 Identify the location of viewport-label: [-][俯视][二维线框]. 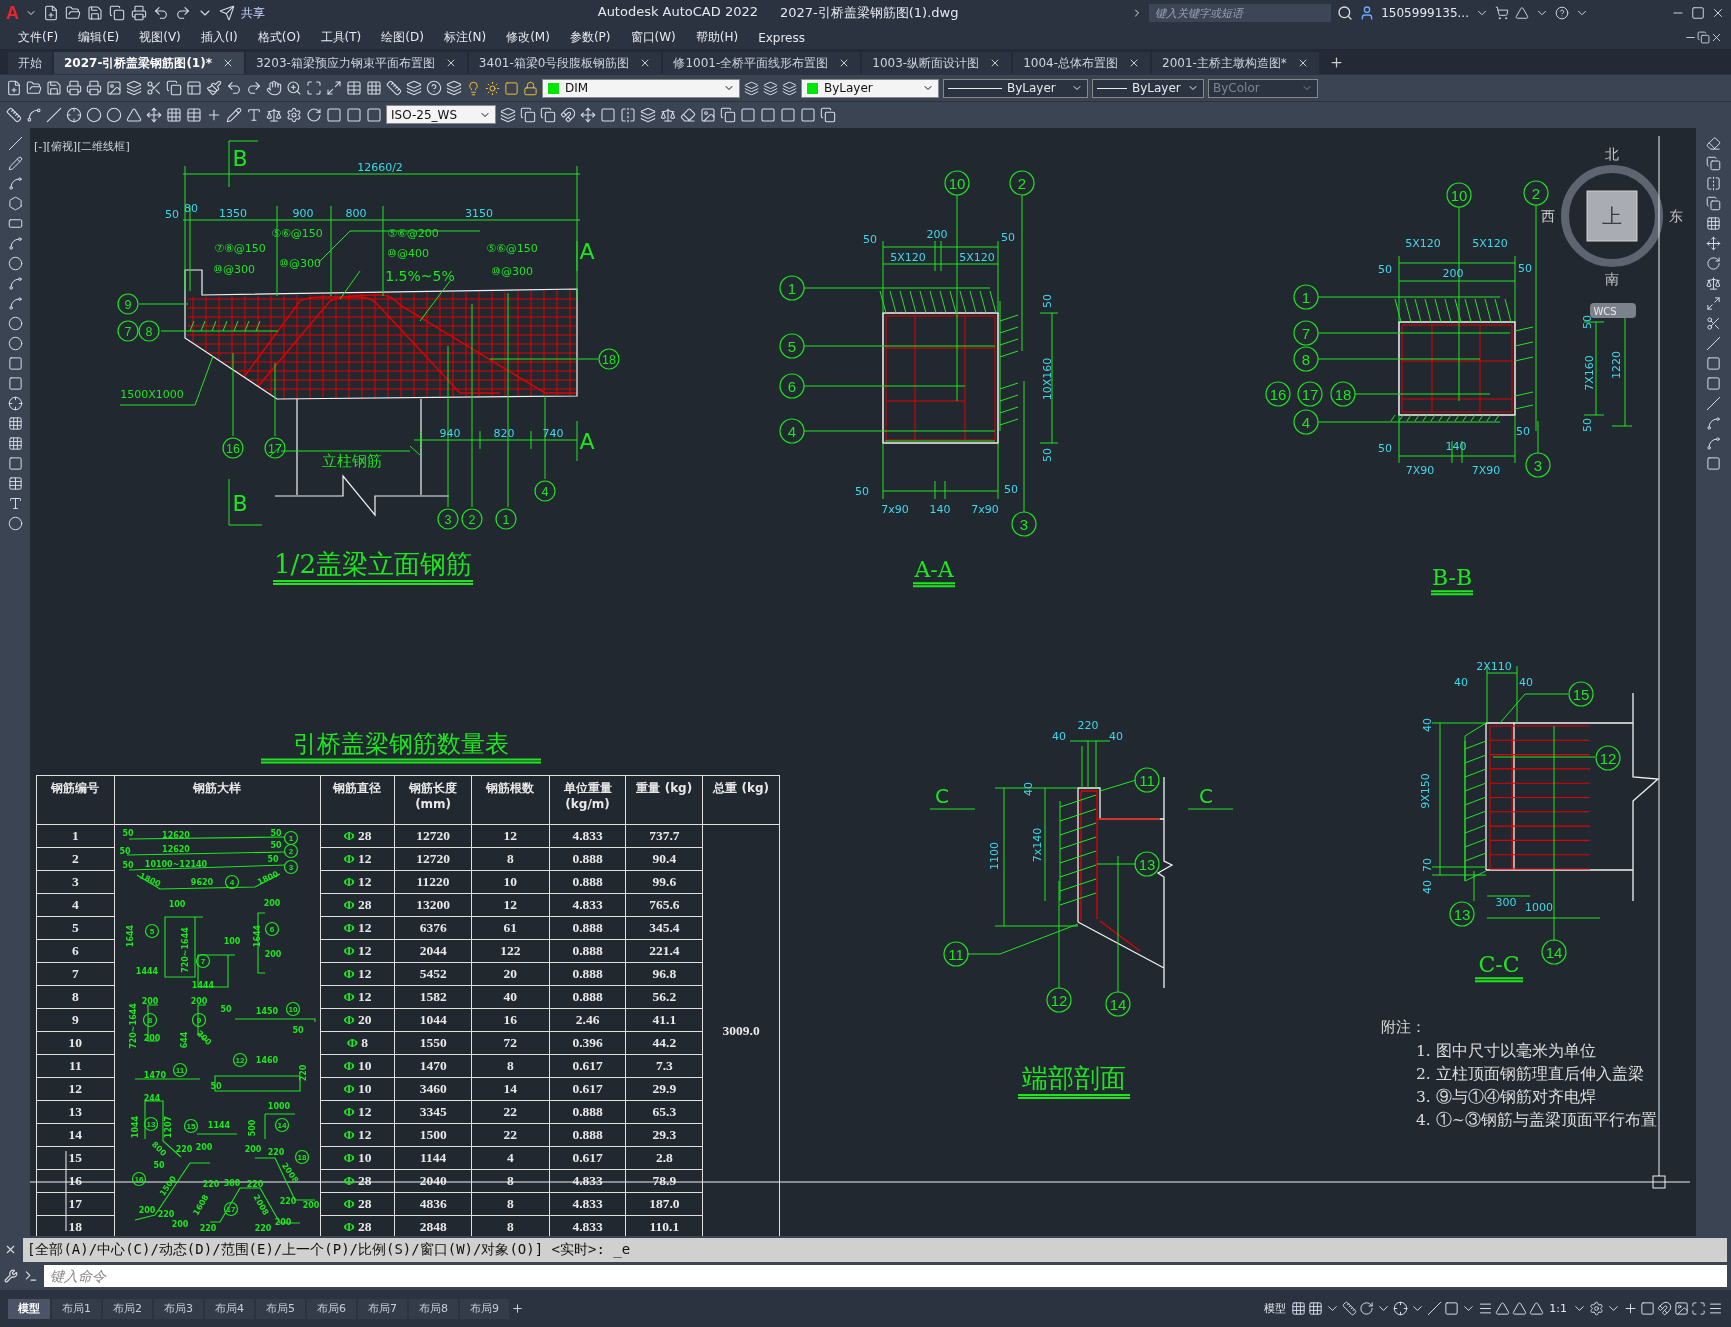
(82, 146).